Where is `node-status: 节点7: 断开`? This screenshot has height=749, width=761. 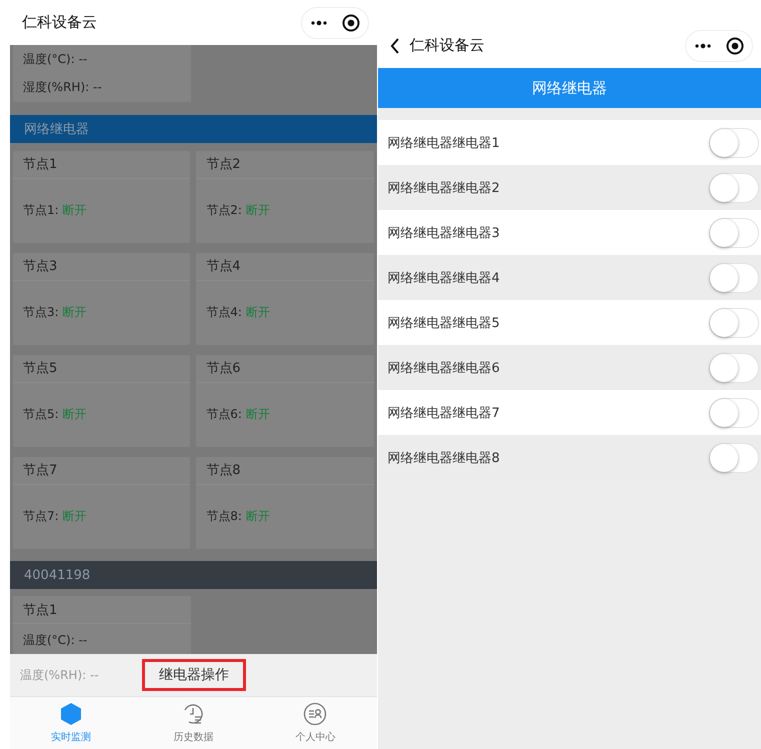
node-status: 节点7: 断开 is located at coordinates (54, 517).